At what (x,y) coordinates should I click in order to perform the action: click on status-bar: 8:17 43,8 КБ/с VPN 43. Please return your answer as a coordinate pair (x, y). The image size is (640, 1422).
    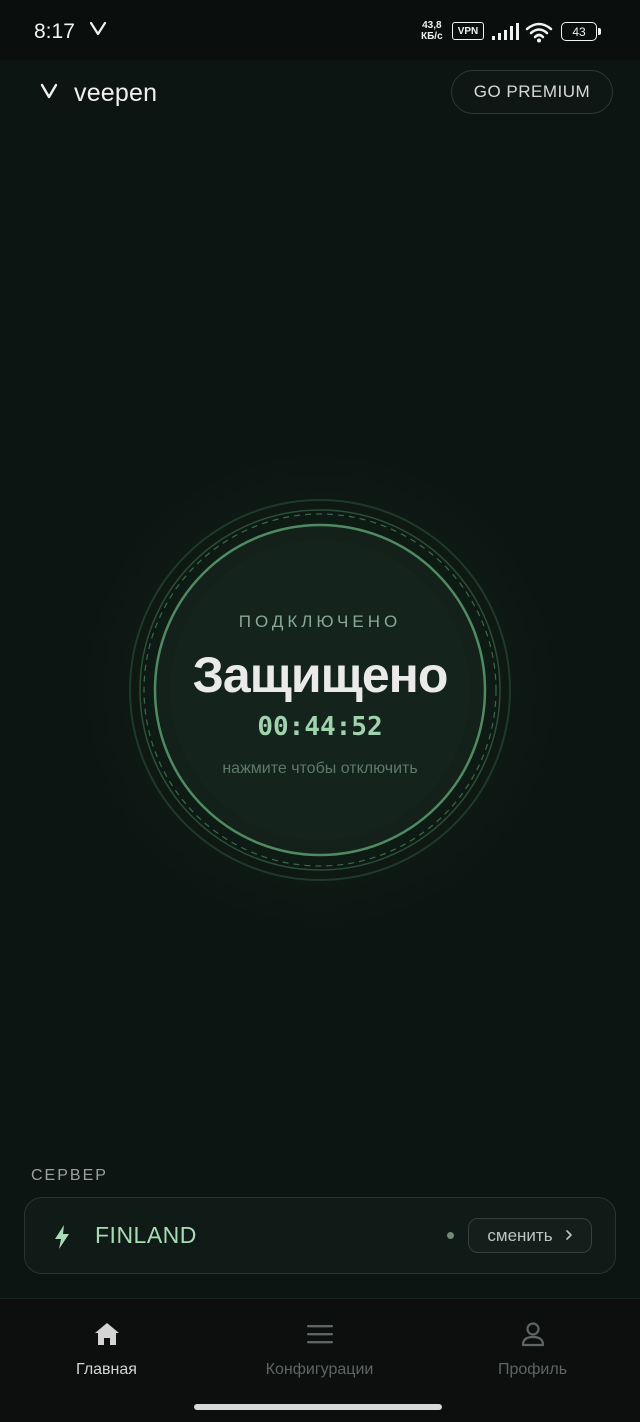
    Looking at the image, I should click on (320, 30).